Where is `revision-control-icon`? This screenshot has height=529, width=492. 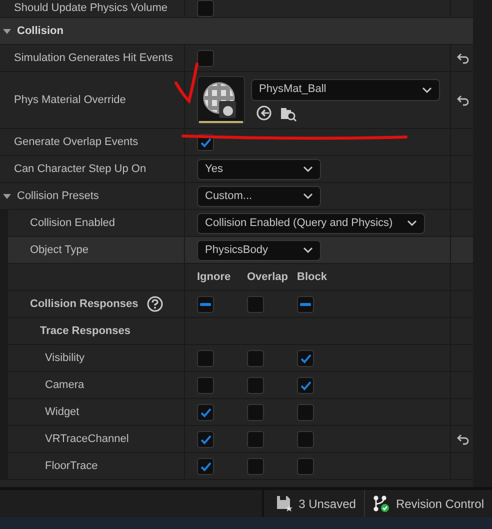 revision-control-icon is located at coordinates (381, 503).